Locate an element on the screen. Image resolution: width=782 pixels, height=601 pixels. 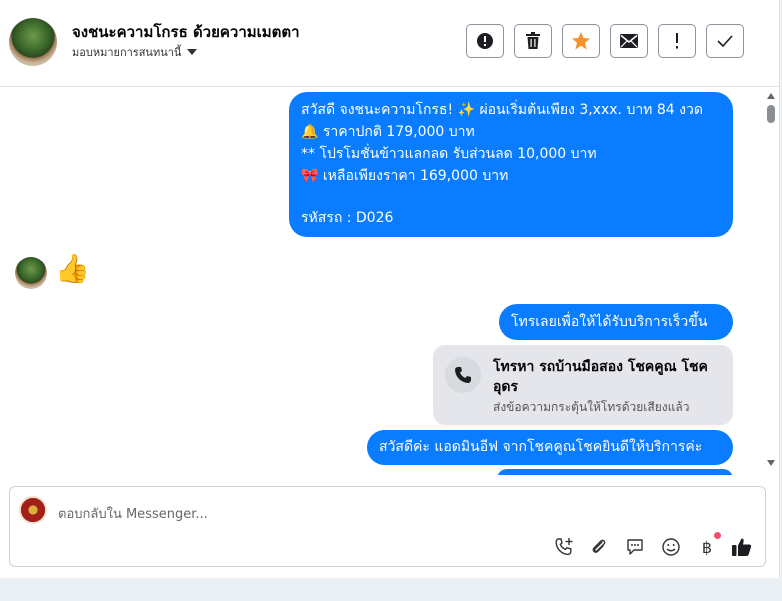
alert-circle-icon is located at coordinates (485, 41).